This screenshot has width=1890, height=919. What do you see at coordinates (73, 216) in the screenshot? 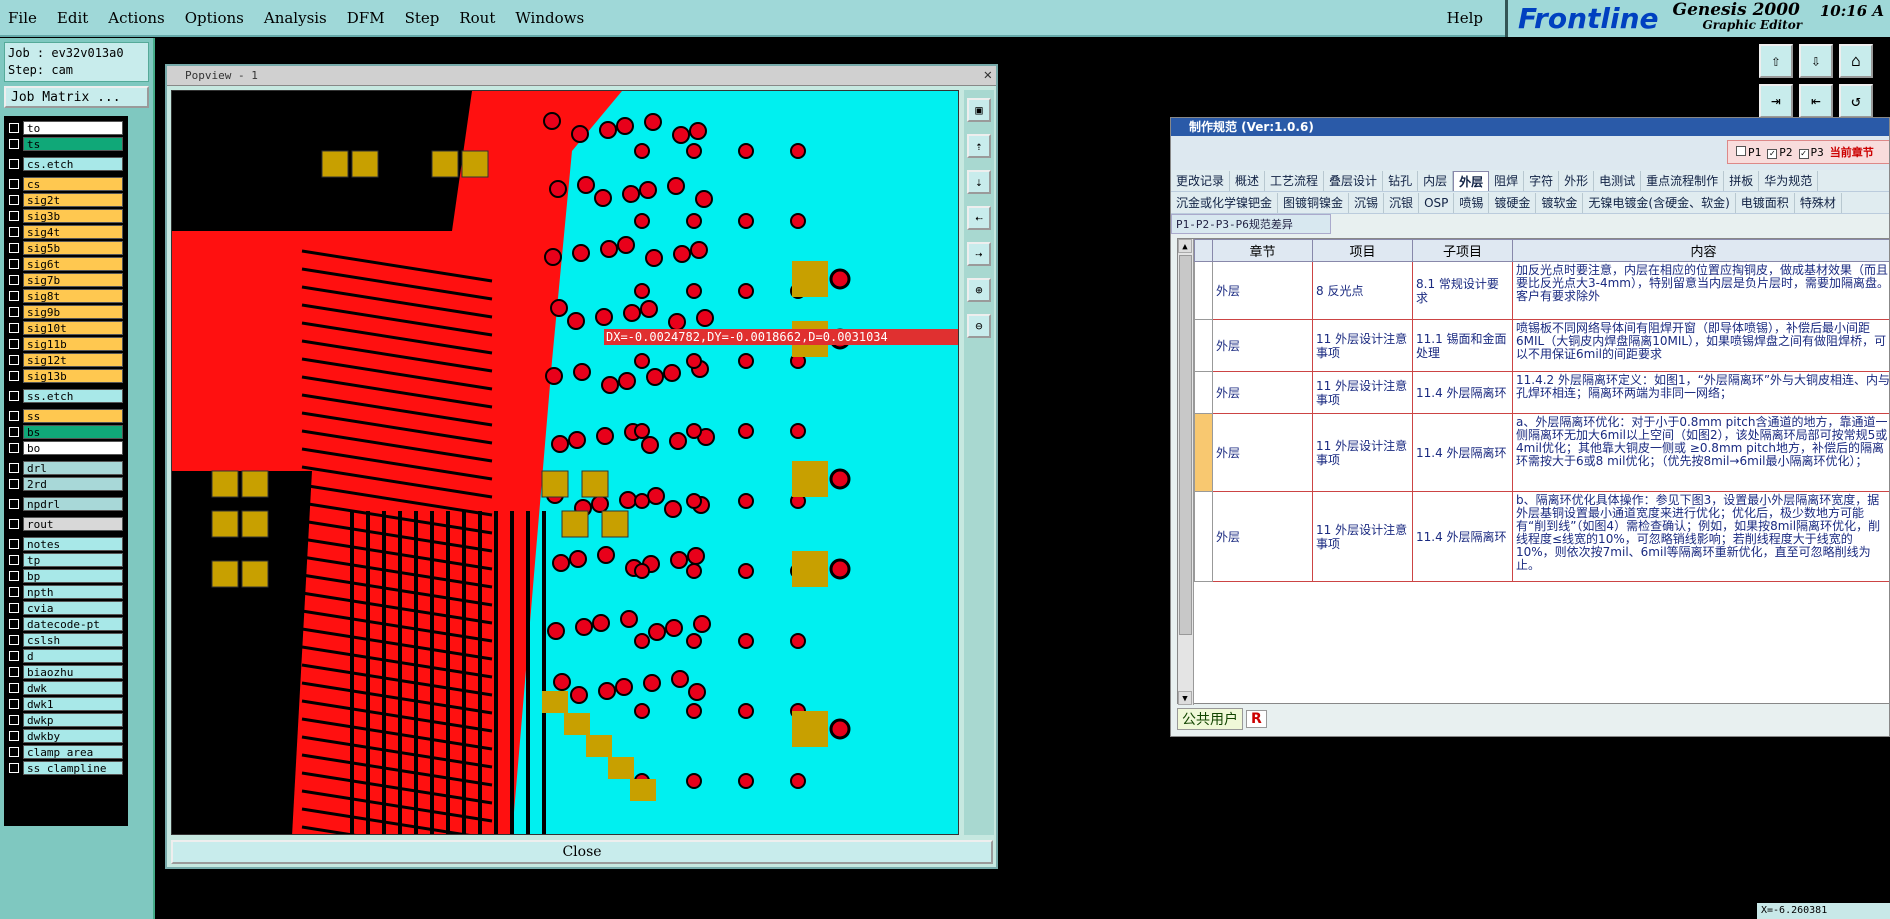
I see `layer-label: sig3b` at bounding box center [73, 216].